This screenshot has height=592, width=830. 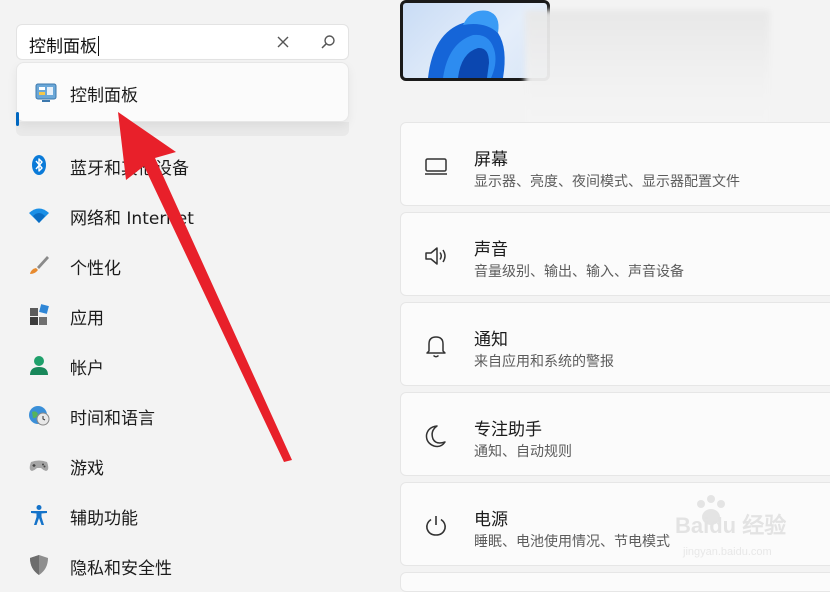 I want to click on sidebar-item-label: 个性化, so click(x=95, y=269).